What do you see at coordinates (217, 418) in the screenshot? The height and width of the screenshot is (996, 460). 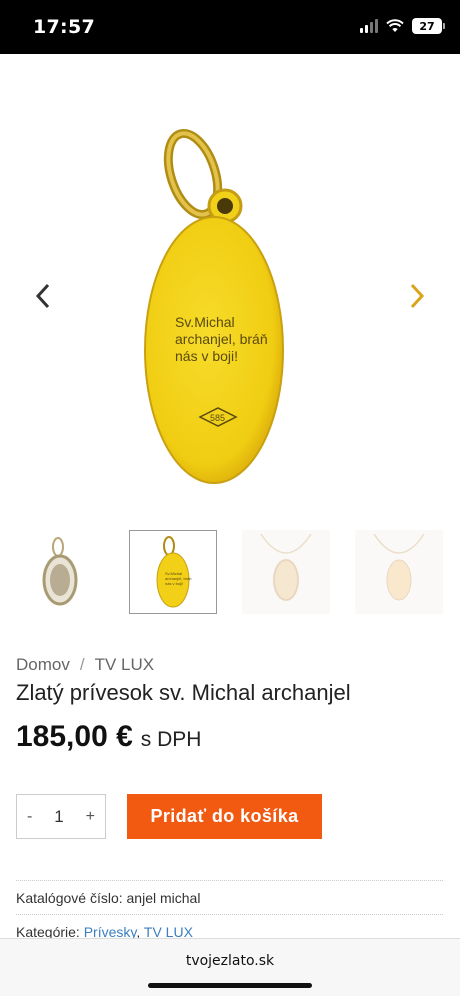 I see `hallmark-585: 585` at bounding box center [217, 418].